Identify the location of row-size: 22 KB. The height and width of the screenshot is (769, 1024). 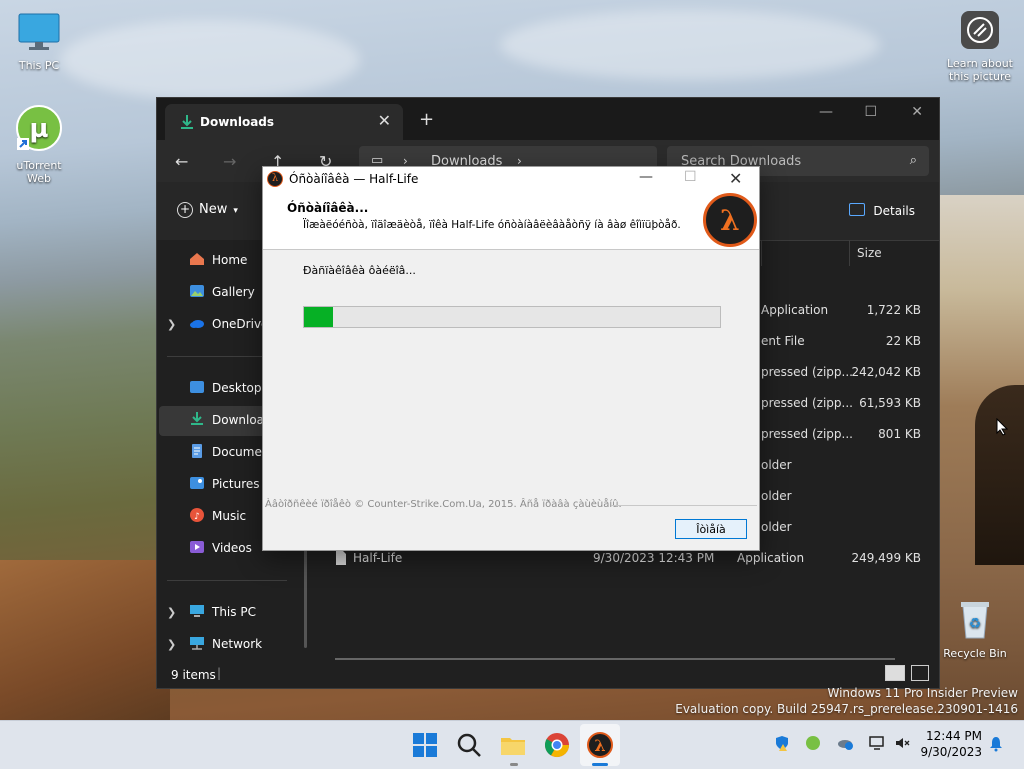
(903, 341).